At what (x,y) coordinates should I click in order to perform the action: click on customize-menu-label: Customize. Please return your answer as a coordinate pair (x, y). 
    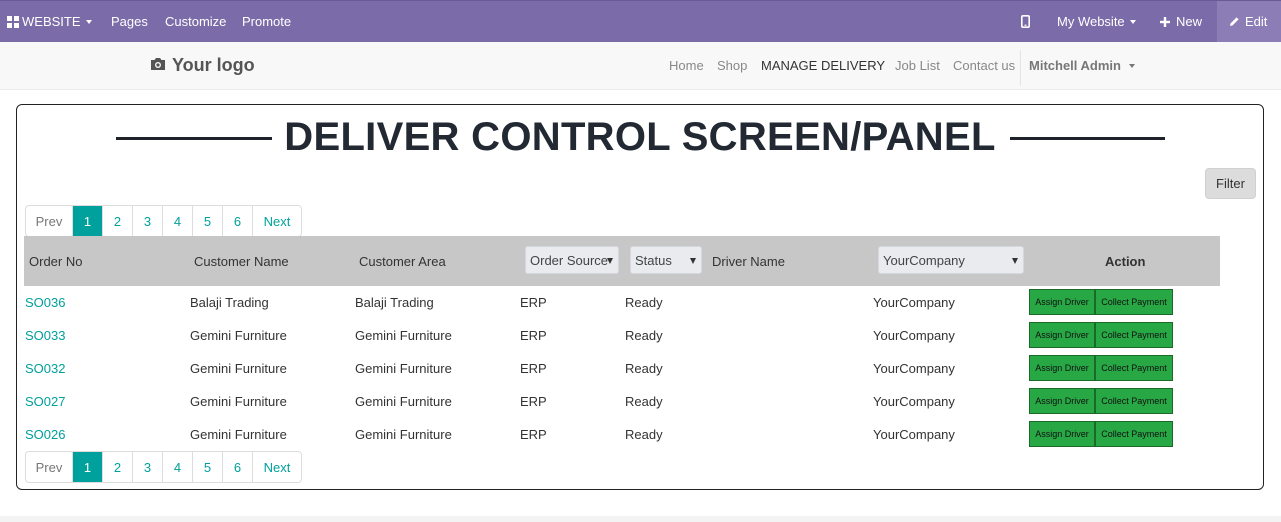
    Looking at the image, I should click on (196, 21).